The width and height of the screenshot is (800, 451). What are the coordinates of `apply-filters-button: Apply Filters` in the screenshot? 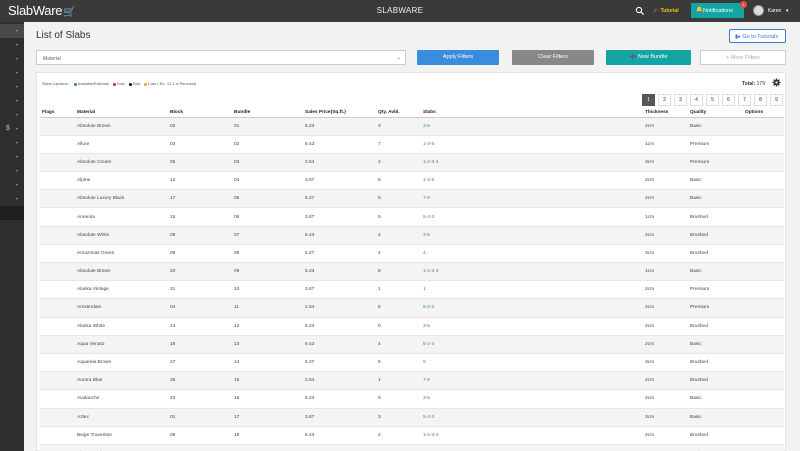 It's located at (458, 57).